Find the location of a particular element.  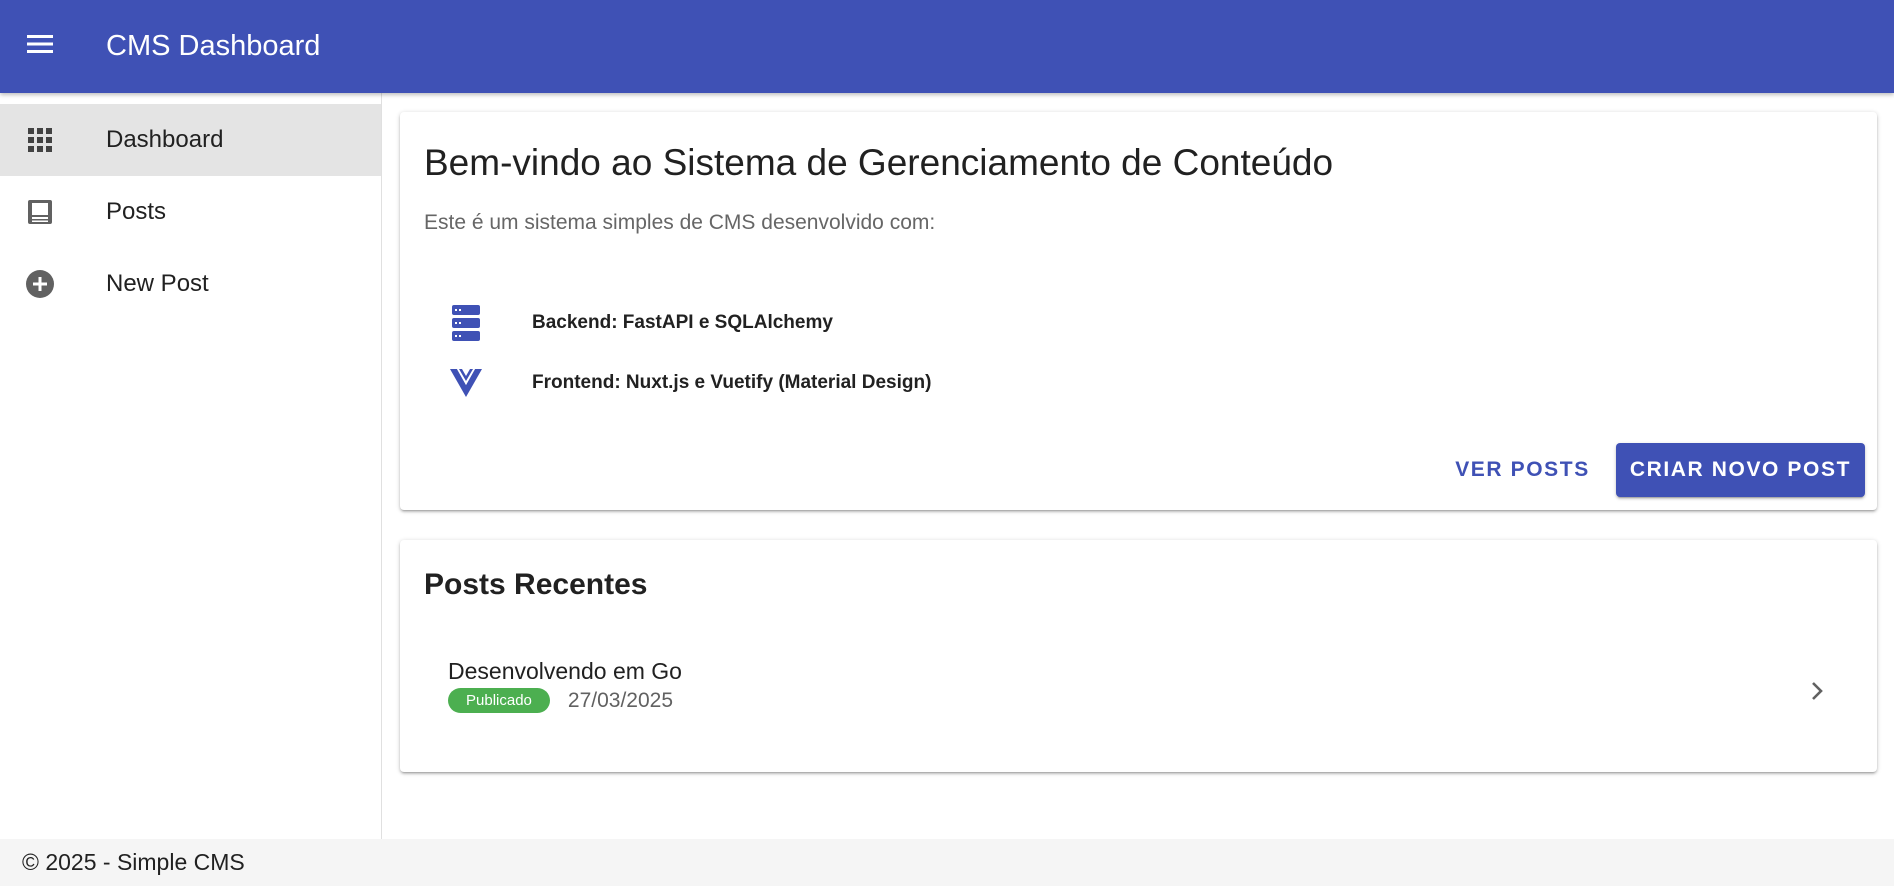

menu-icon is located at coordinates (40, 46).